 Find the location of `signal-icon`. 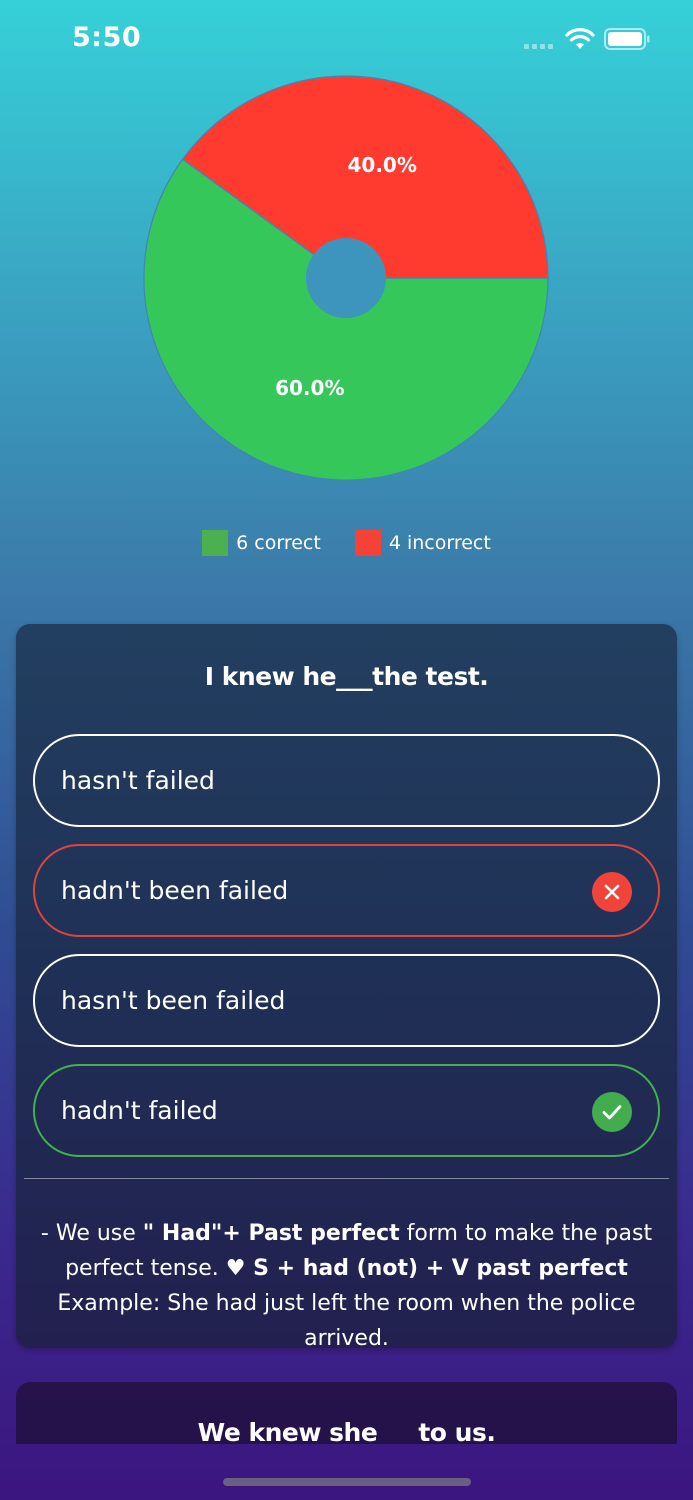

signal-icon is located at coordinates (538, 46).